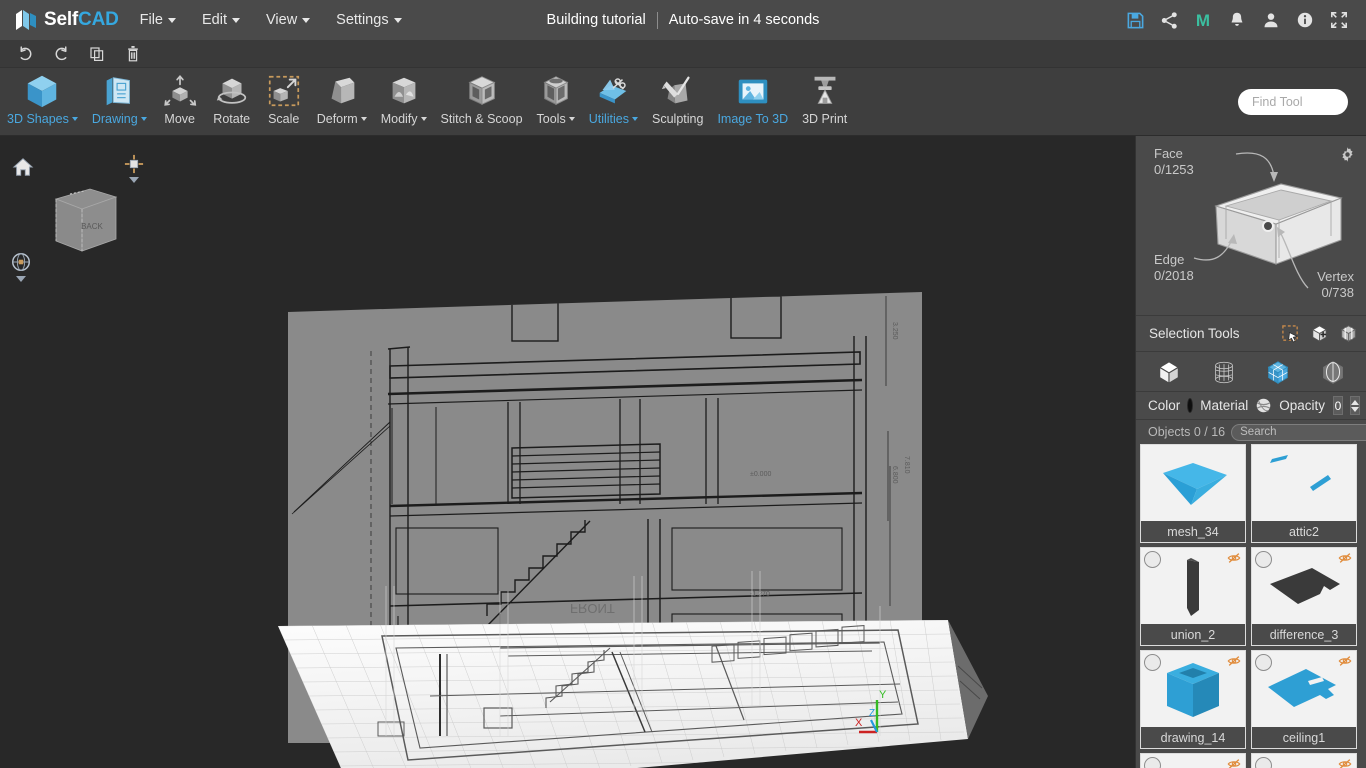 This screenshot has height=768, width=1366. Describe the element at coordinates (1333, 372) in the screenshot. I see `transparent-mode-icon` at that location.